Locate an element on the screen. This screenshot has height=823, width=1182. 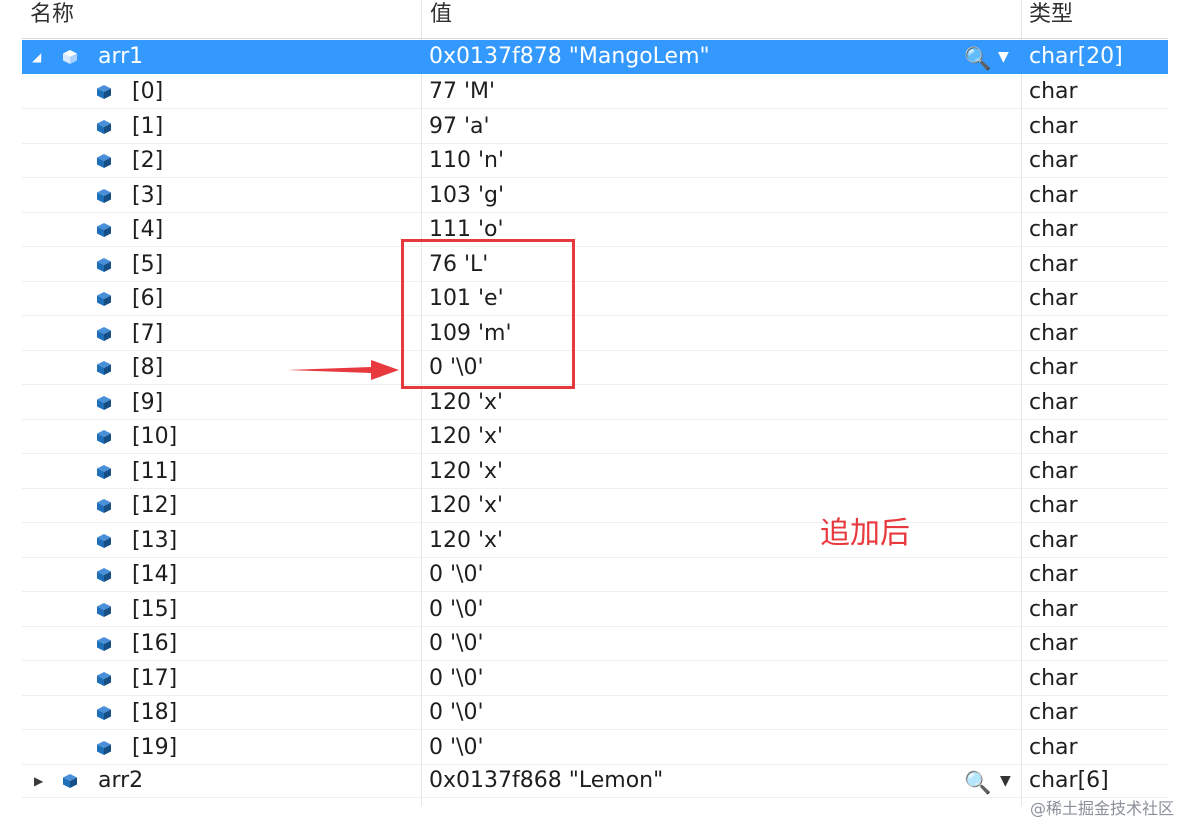
element-index: [15] is located at coordinates (155, 609).